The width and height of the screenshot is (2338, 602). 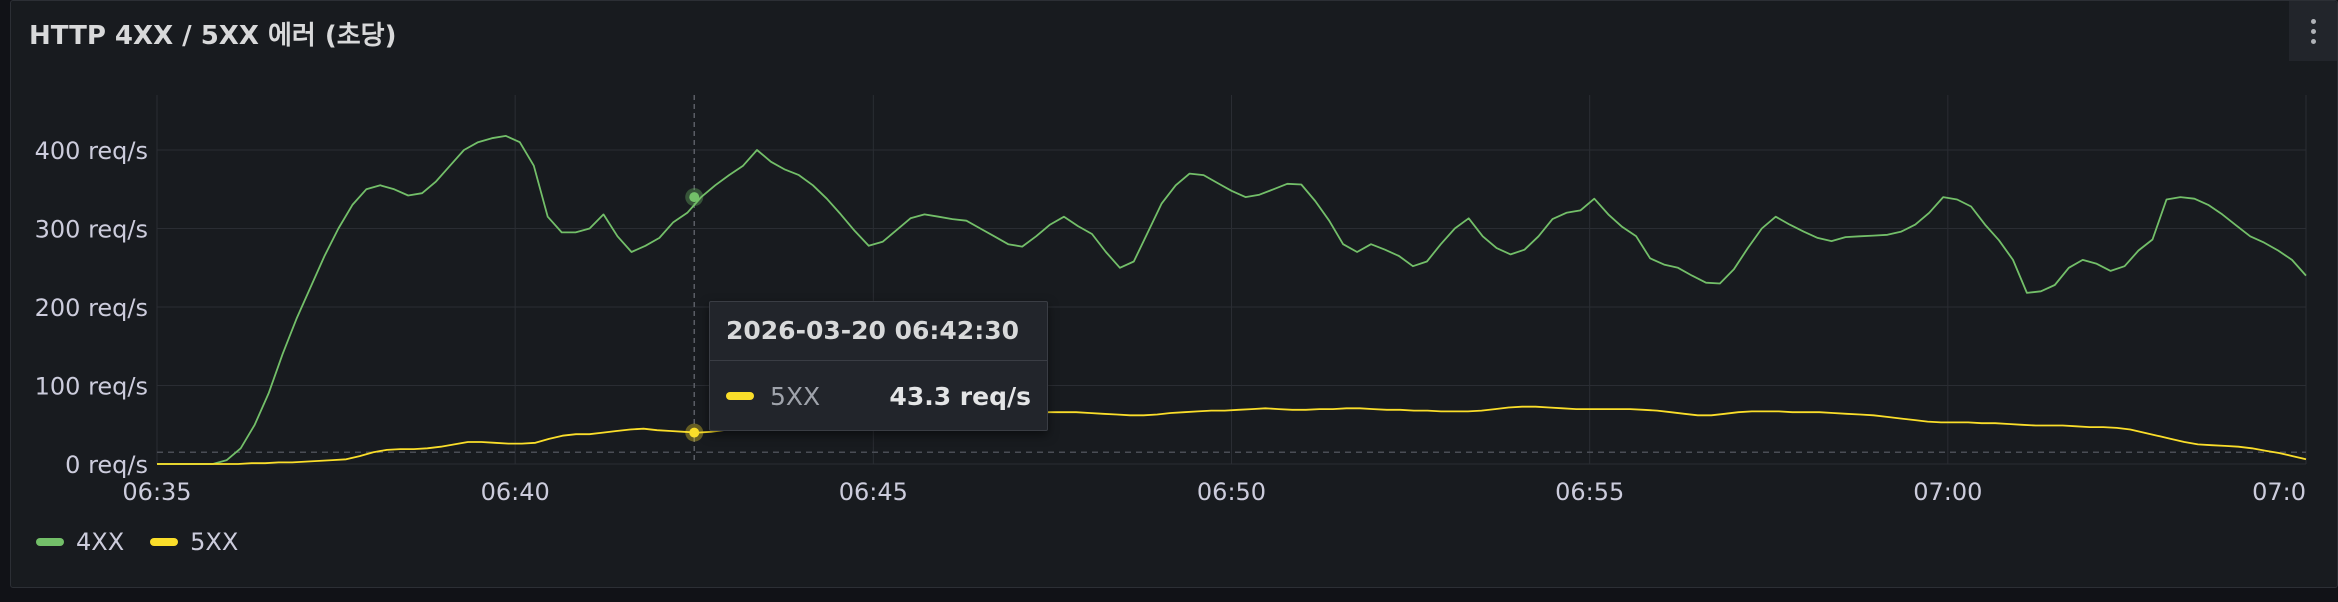 I want to click on legend-swatch-4xx, so click(x=50, y=542).